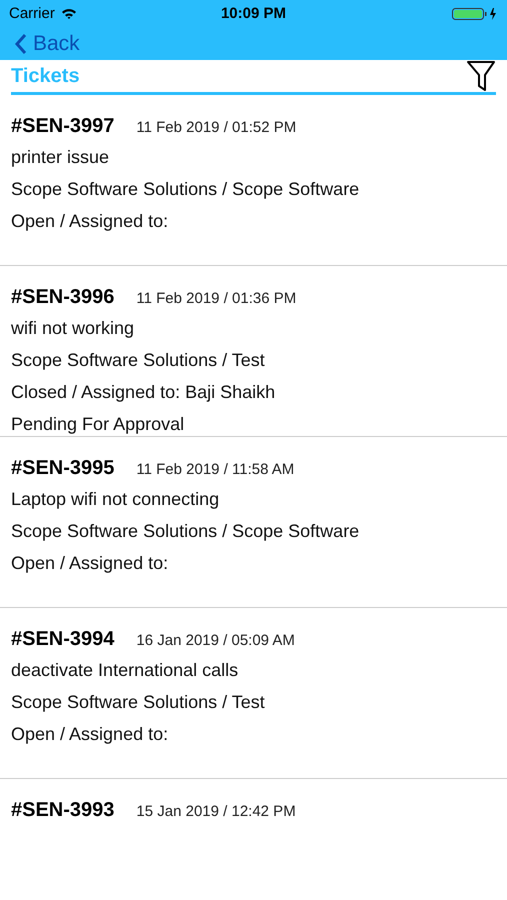 The height and width of the screenshot is (900, 507). I want to click on filter-icon, so click(481, 76).